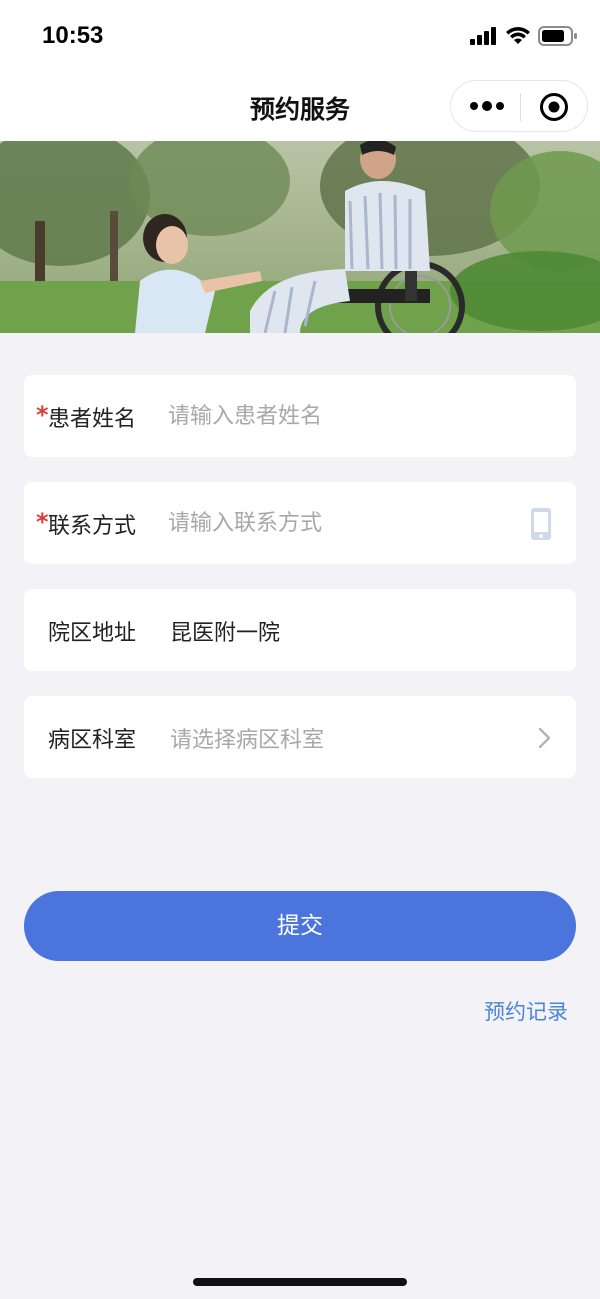  Describe the element at coordinates (73, 35) in the screenshot. I see `status-time: 10:53` at that location.